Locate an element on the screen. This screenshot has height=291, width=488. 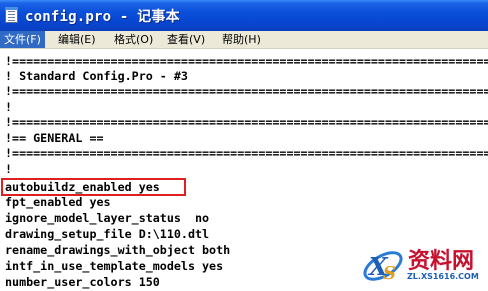
editor-line: fpt_enabled yes is located at coordinates (58, 202).